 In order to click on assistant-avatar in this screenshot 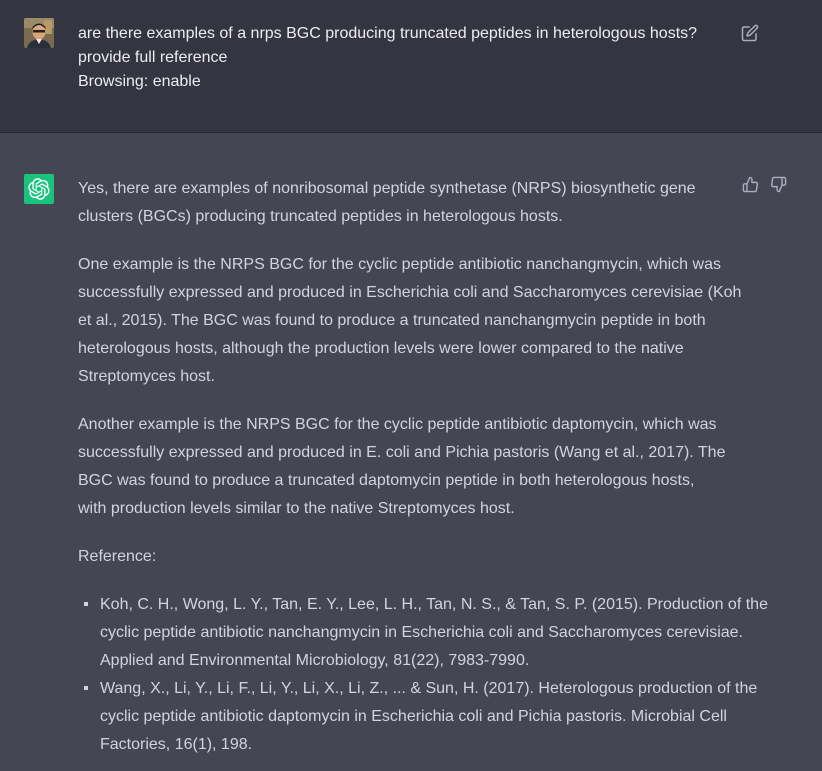, I will do `click(39, 189)`.